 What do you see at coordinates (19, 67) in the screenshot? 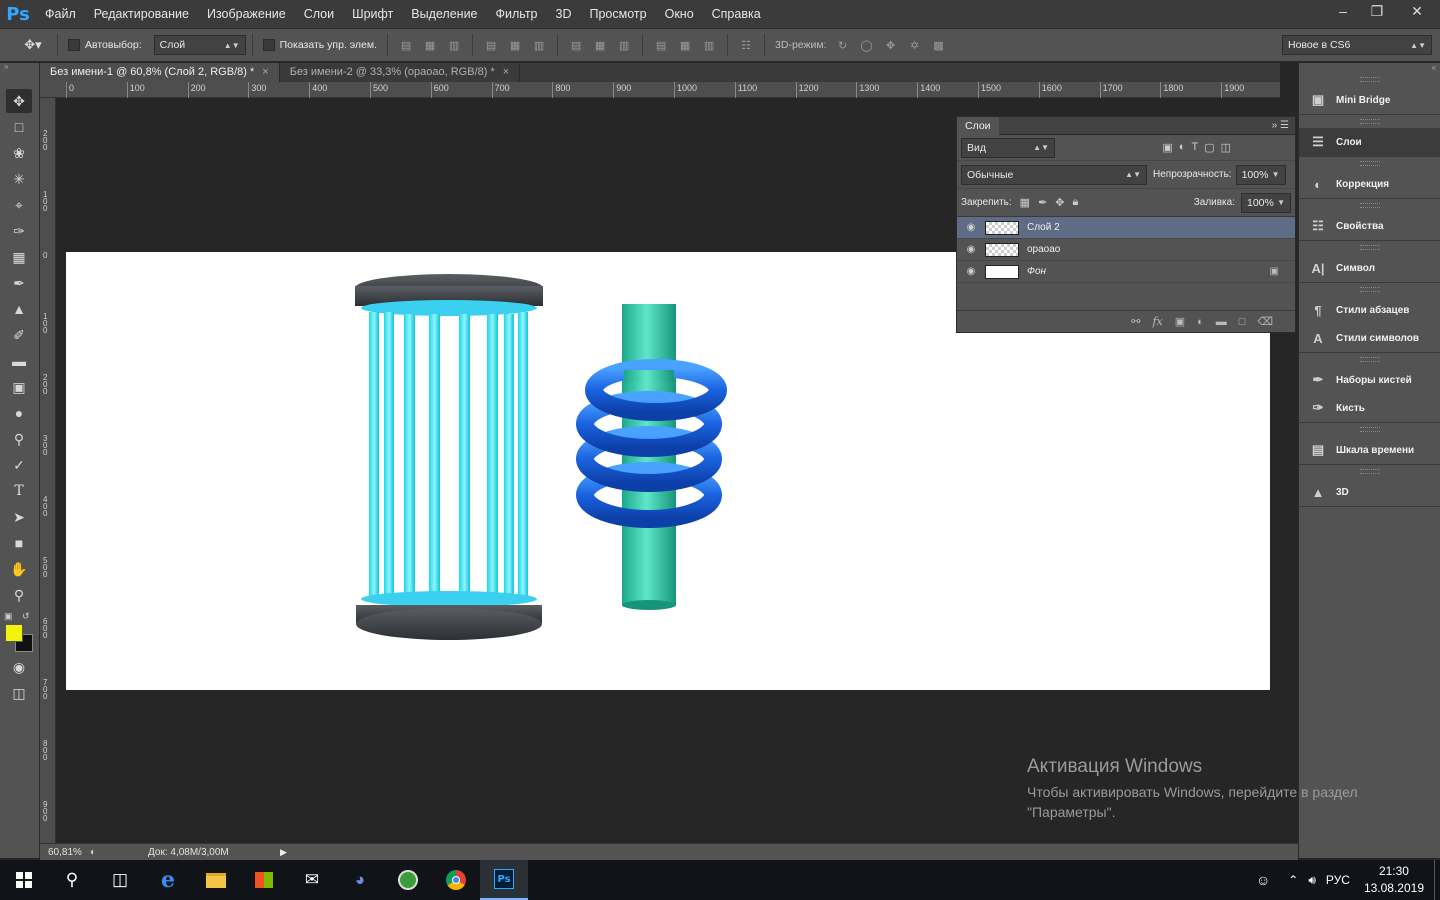
I see `panel-collapse-icon: »` at bounding box center [19, 67].